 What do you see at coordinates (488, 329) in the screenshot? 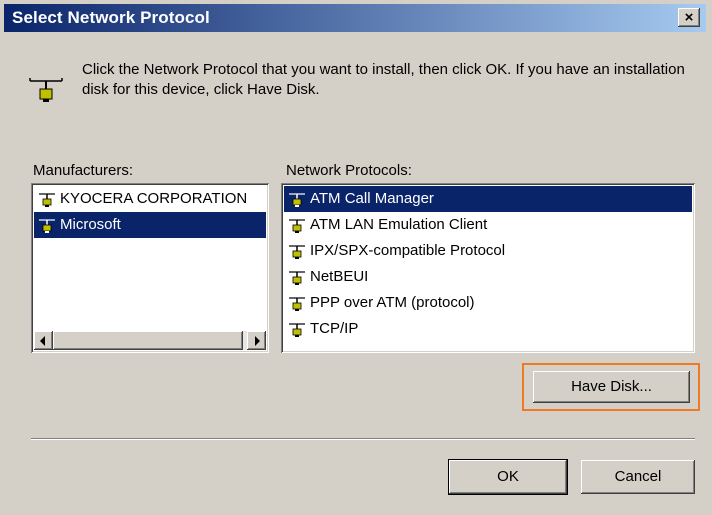
I see `protocol-item-tcp-ip: TCP/IP` at bounding box center [488, 329].